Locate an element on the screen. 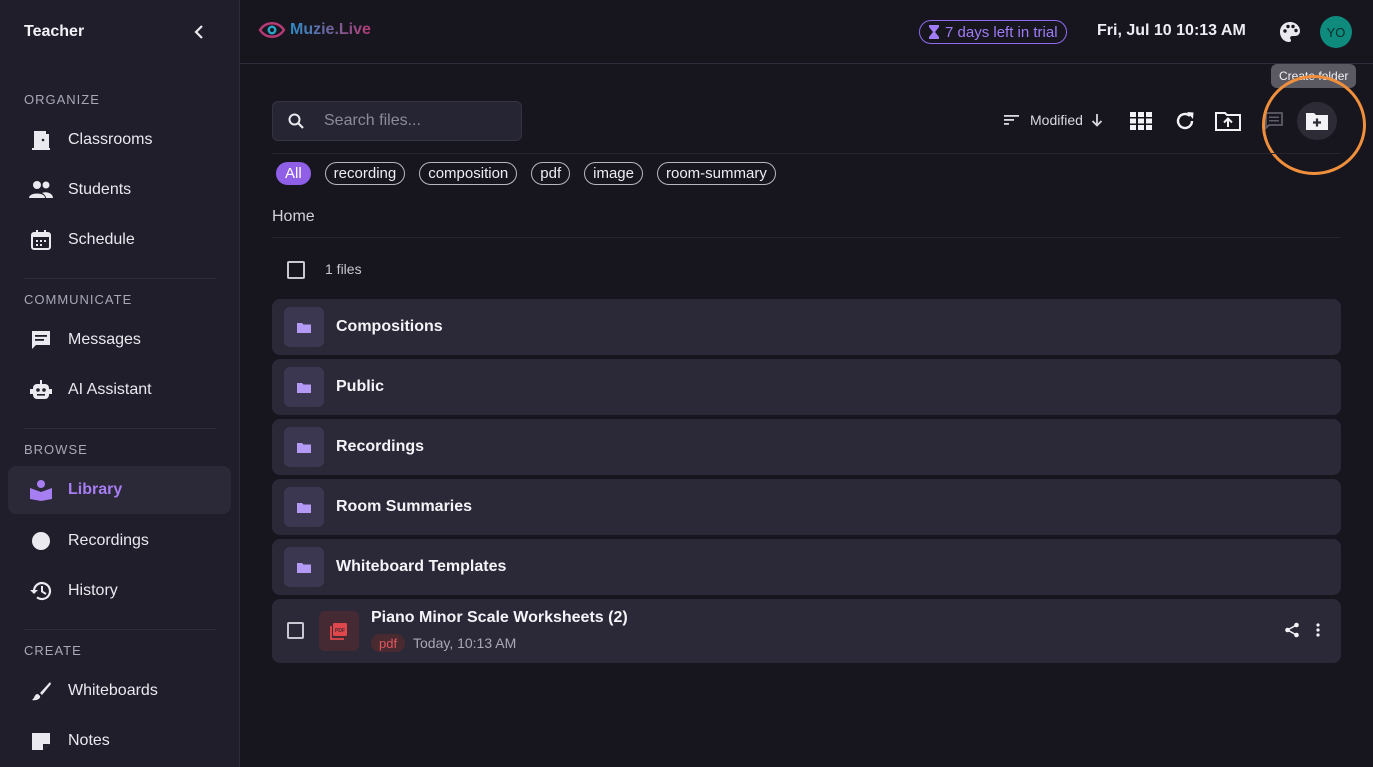 The width and height of the screenshot is (1373, 767). share-icon is located at coordinates (1292, 630).